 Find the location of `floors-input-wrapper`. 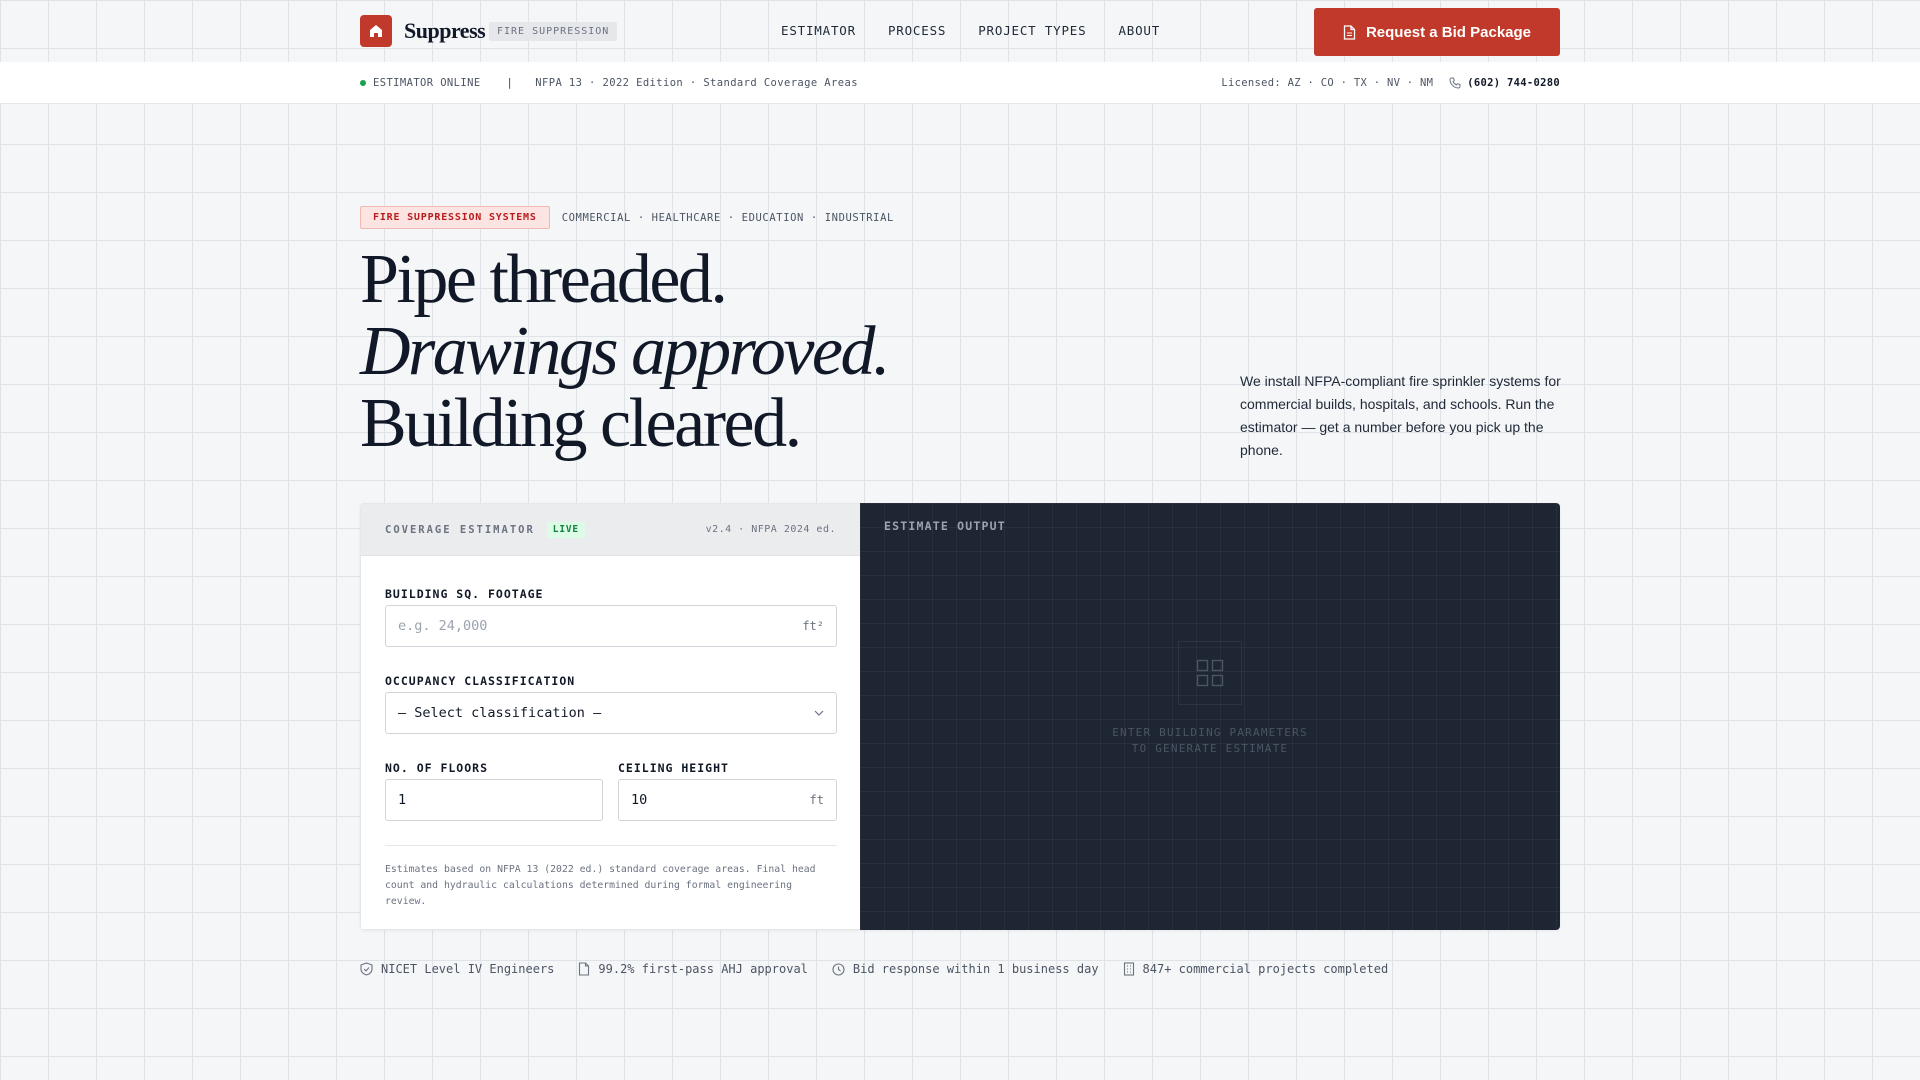

floors-input-wrapper is located at coordinates (494, 800).